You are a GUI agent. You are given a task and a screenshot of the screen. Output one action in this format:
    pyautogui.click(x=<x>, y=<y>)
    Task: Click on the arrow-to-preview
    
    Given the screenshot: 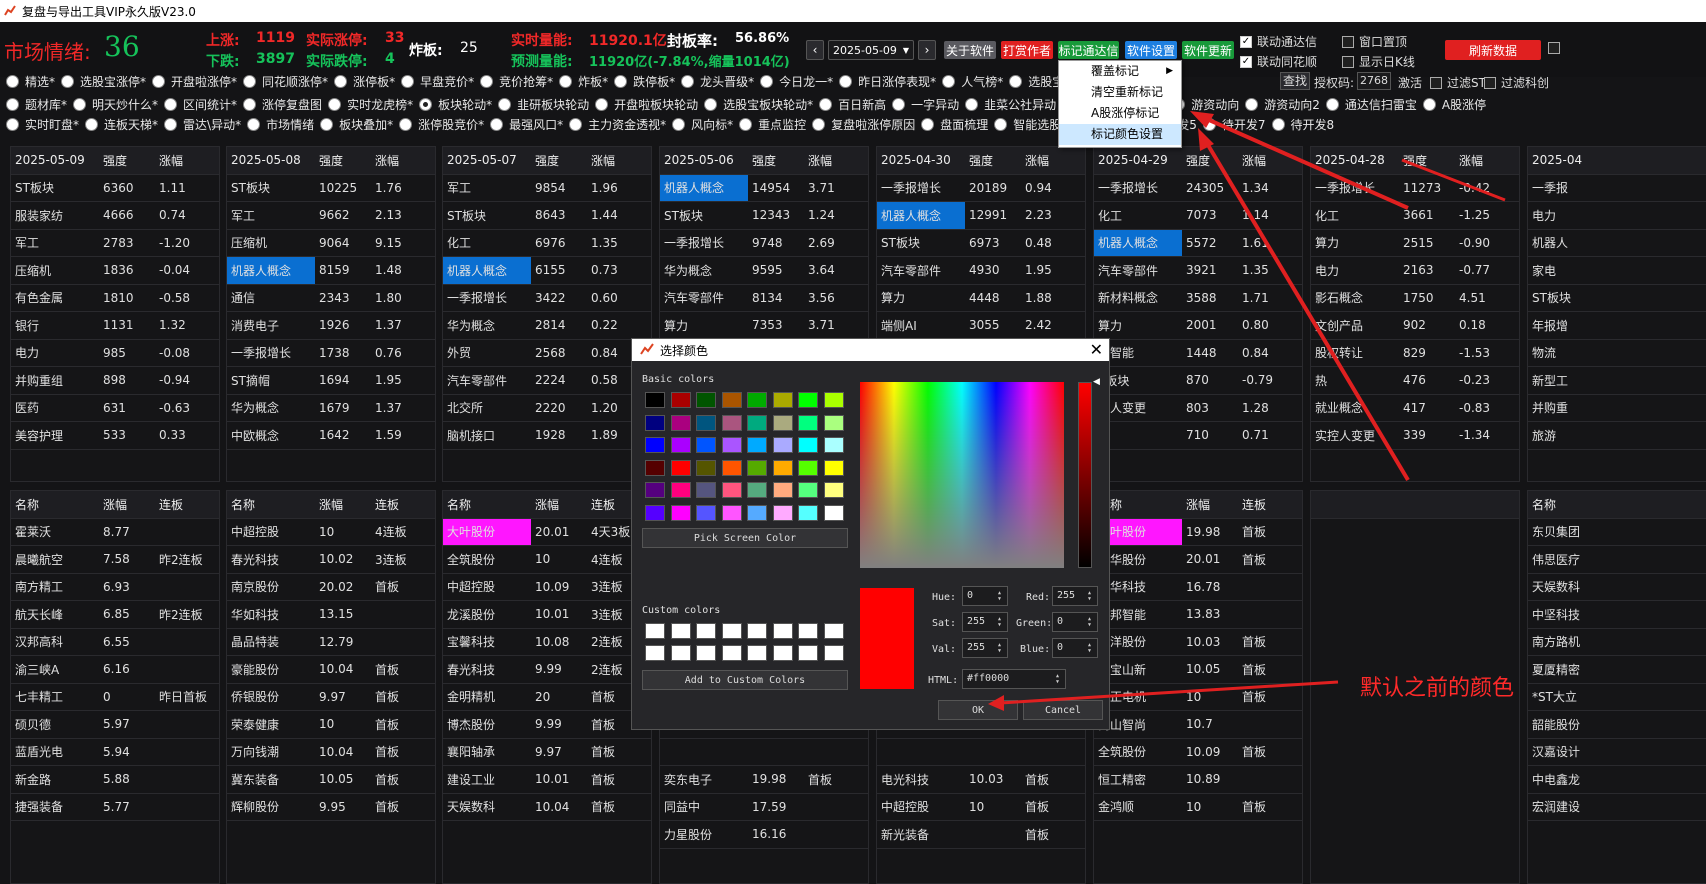 What is the action you would take?
    pyautogui.click(x=1169, y=692)
    